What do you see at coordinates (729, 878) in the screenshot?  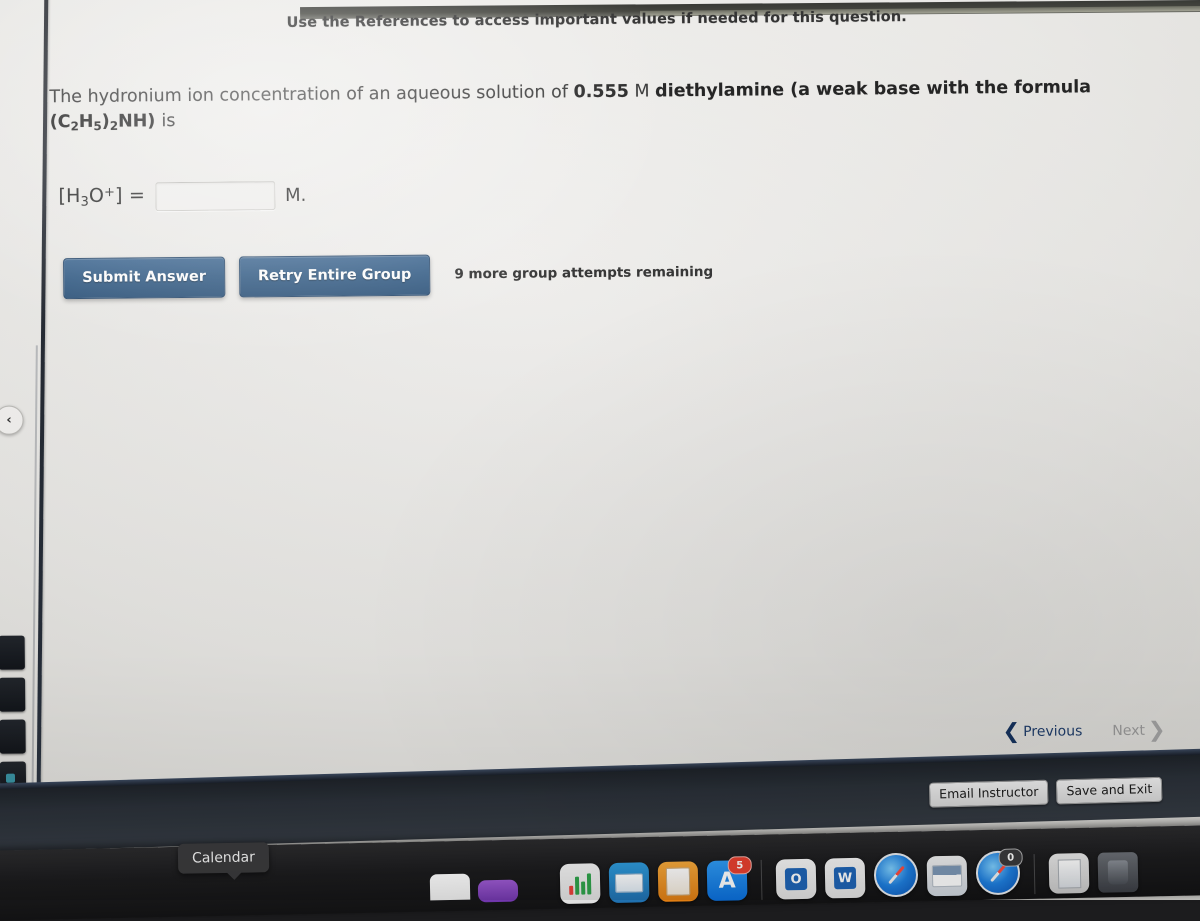 I see `dock-icon-app-store: A 5` at bounding box center [729, 878].